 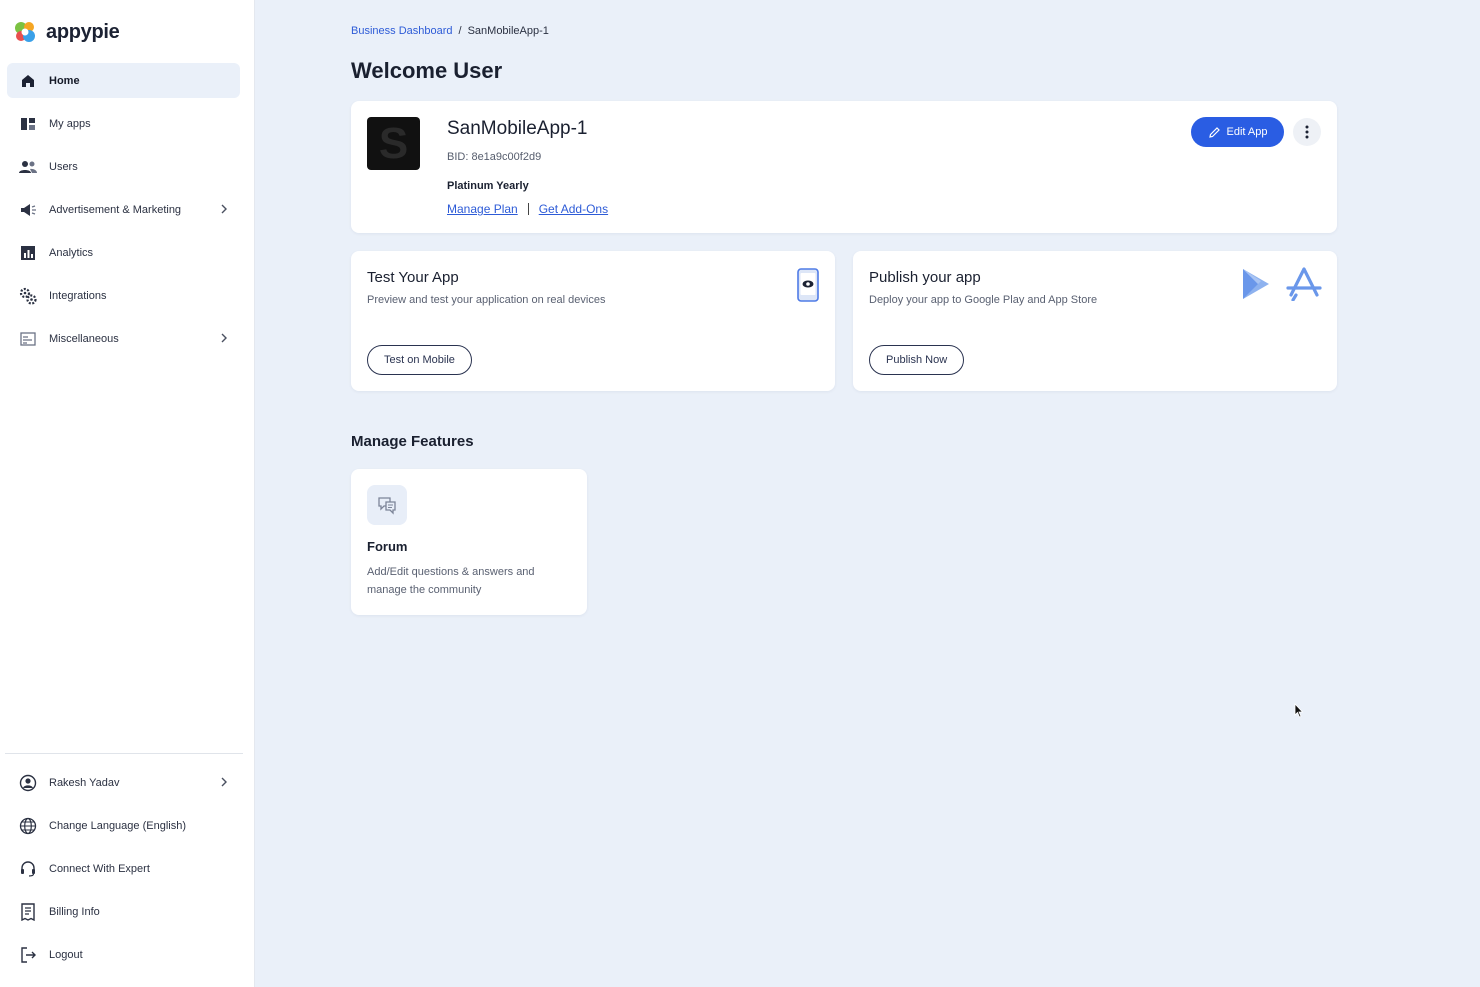 I want to click on link-separator, so click(x=528, y=209).